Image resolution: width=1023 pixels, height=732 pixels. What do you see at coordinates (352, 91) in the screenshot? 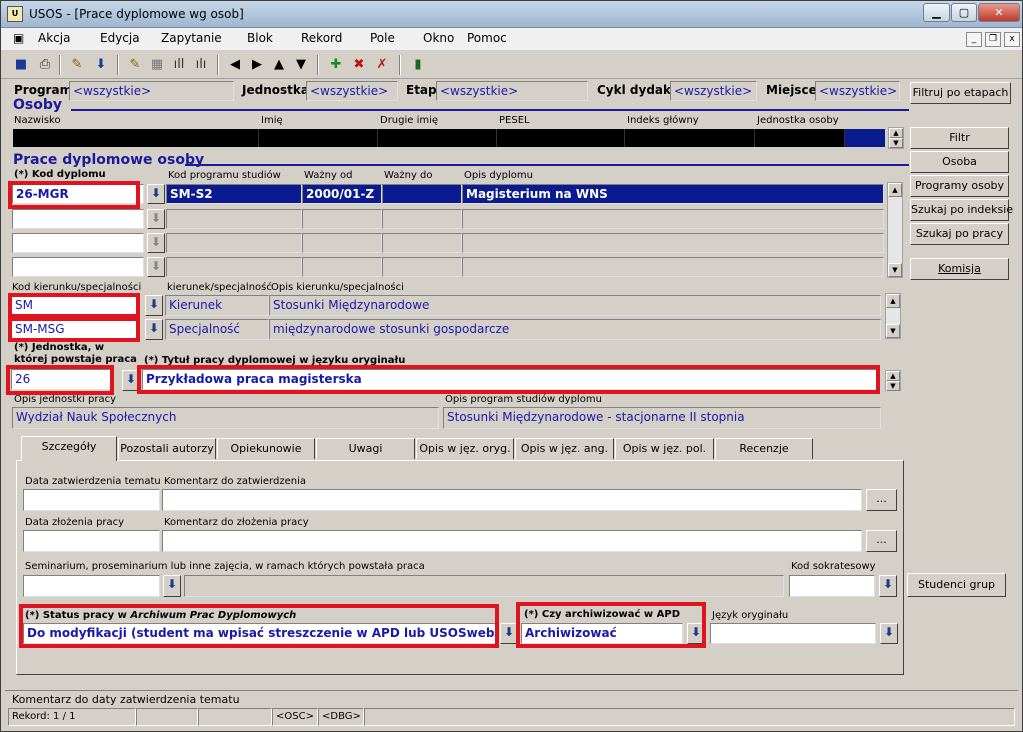
I see `jednostka-filter-field: <wszystkie>` at bounding box center [352, 91].